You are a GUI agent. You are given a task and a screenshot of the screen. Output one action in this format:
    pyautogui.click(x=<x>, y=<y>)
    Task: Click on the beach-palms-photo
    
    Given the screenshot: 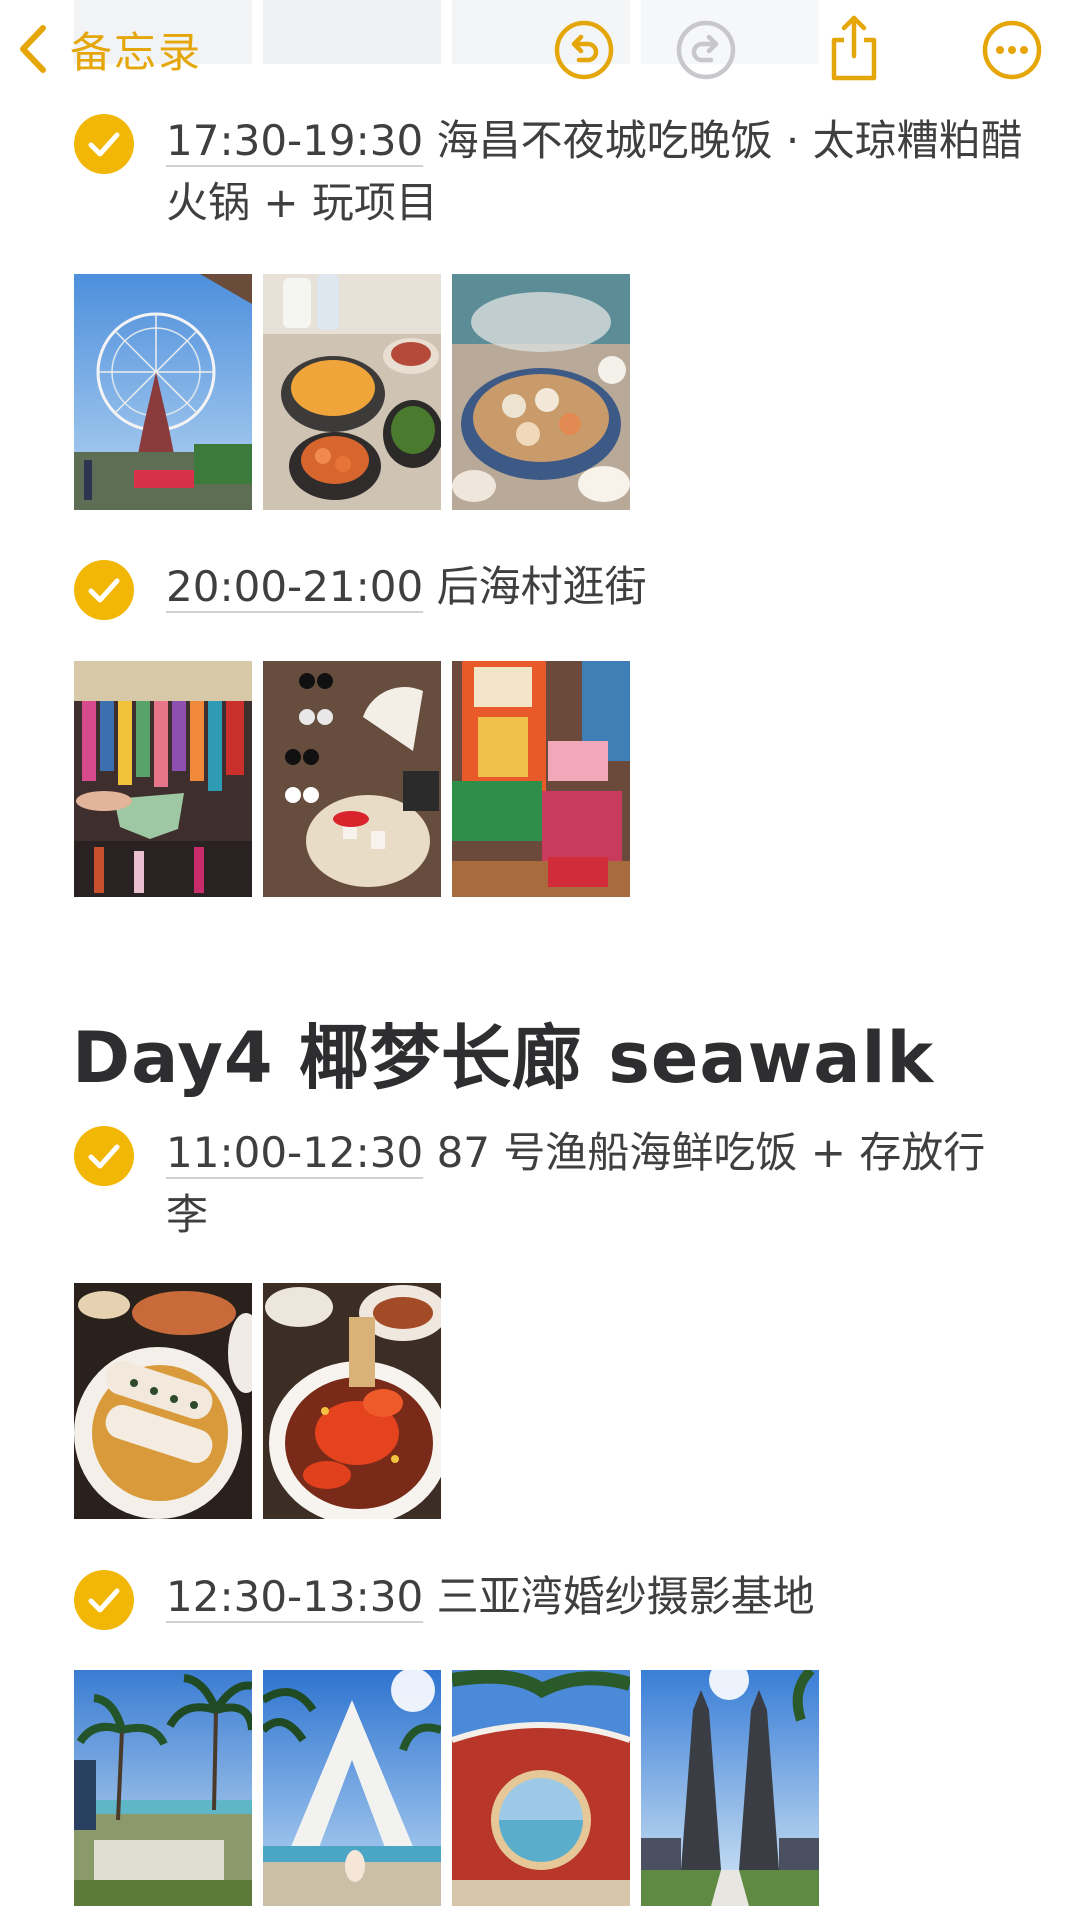 What is the action you would take?
    pyautogui.click(x=163, y=1788)
    